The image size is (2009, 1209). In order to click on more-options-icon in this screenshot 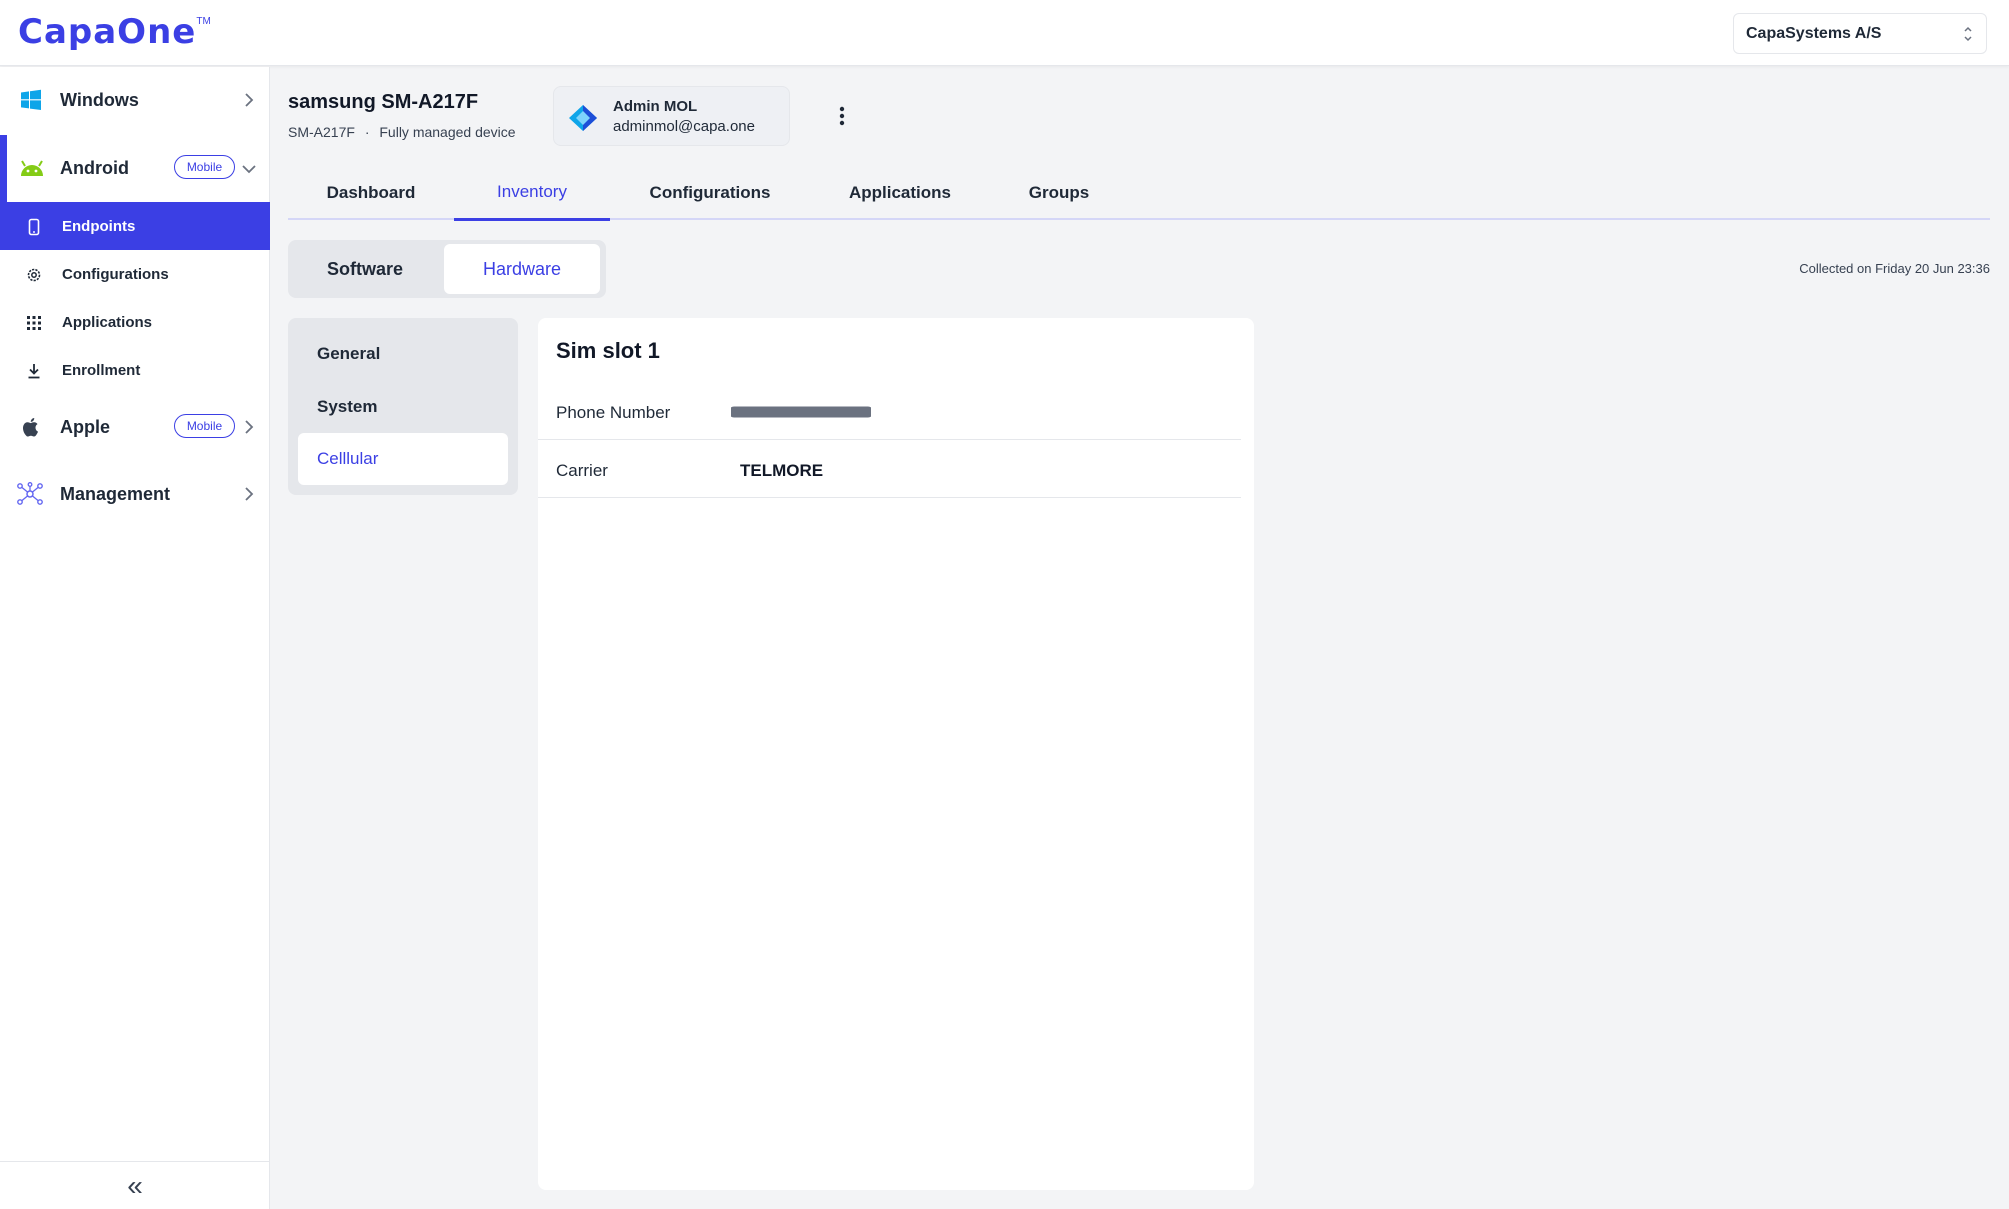, I will do `click(842, 116)`.